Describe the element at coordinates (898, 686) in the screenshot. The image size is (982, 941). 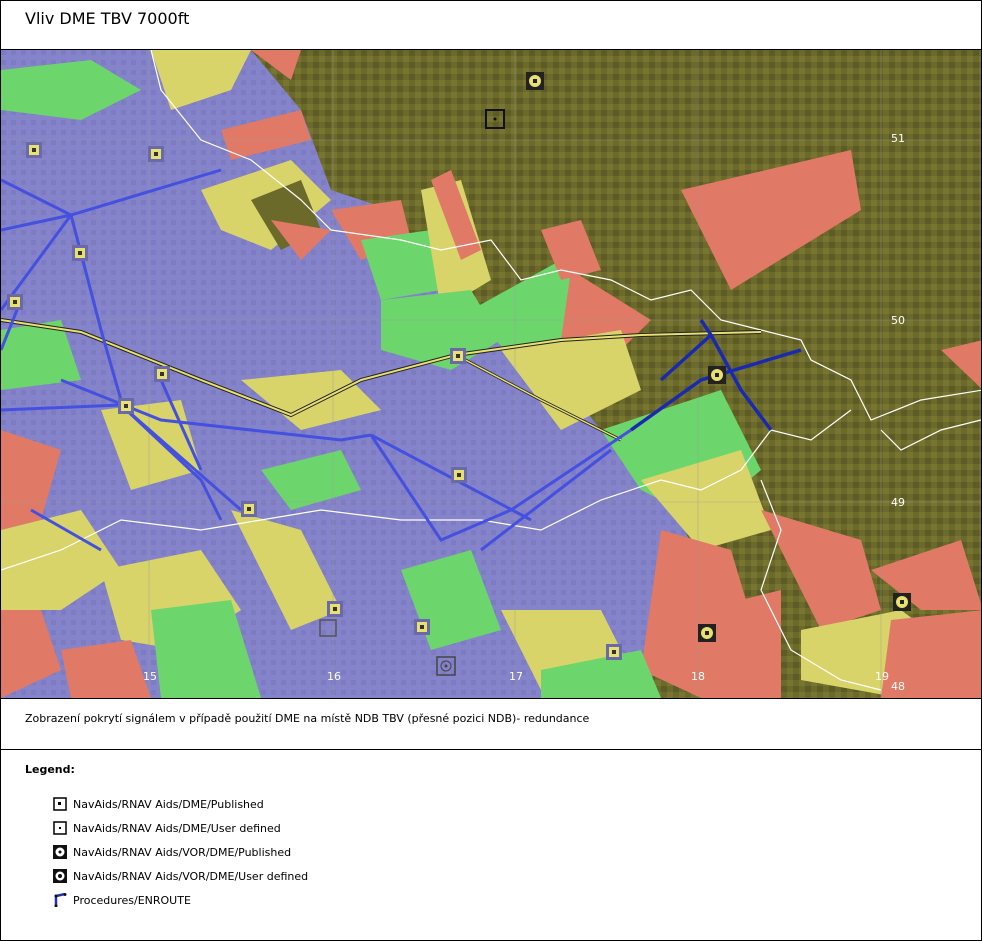
I see `lat-label-48: 48` at that location.